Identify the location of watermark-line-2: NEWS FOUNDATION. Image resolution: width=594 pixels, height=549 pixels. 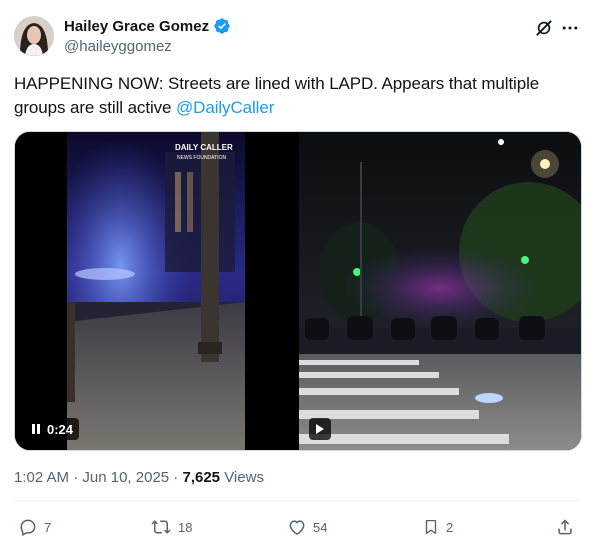
(201, 158).